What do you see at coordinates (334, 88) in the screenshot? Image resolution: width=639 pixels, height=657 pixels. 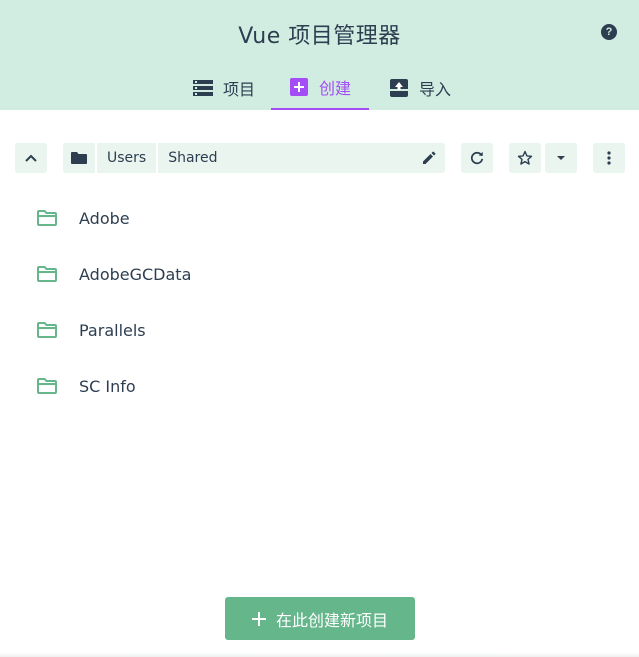 I see `tab-label: 创建` at bounding box center [334, 88].